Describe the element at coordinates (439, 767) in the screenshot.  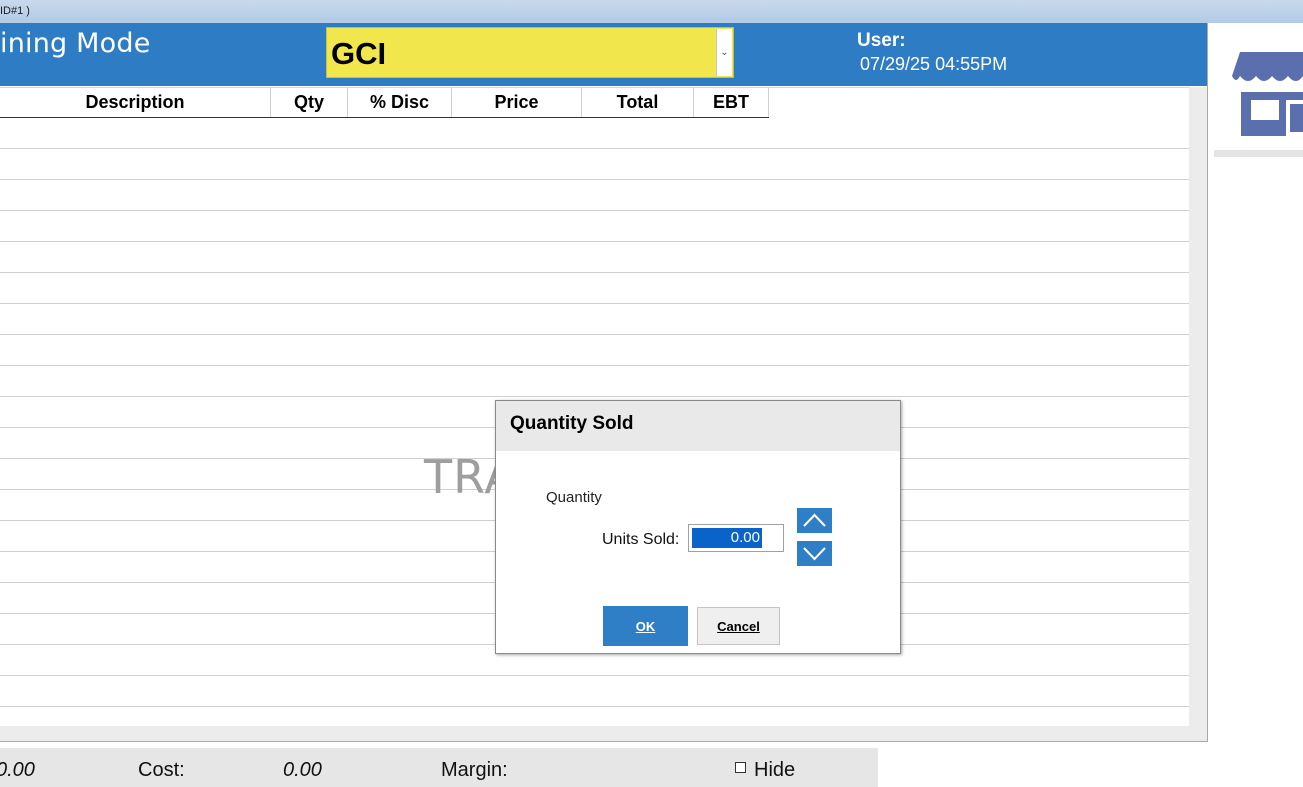
I see `footer-bar` at that location.